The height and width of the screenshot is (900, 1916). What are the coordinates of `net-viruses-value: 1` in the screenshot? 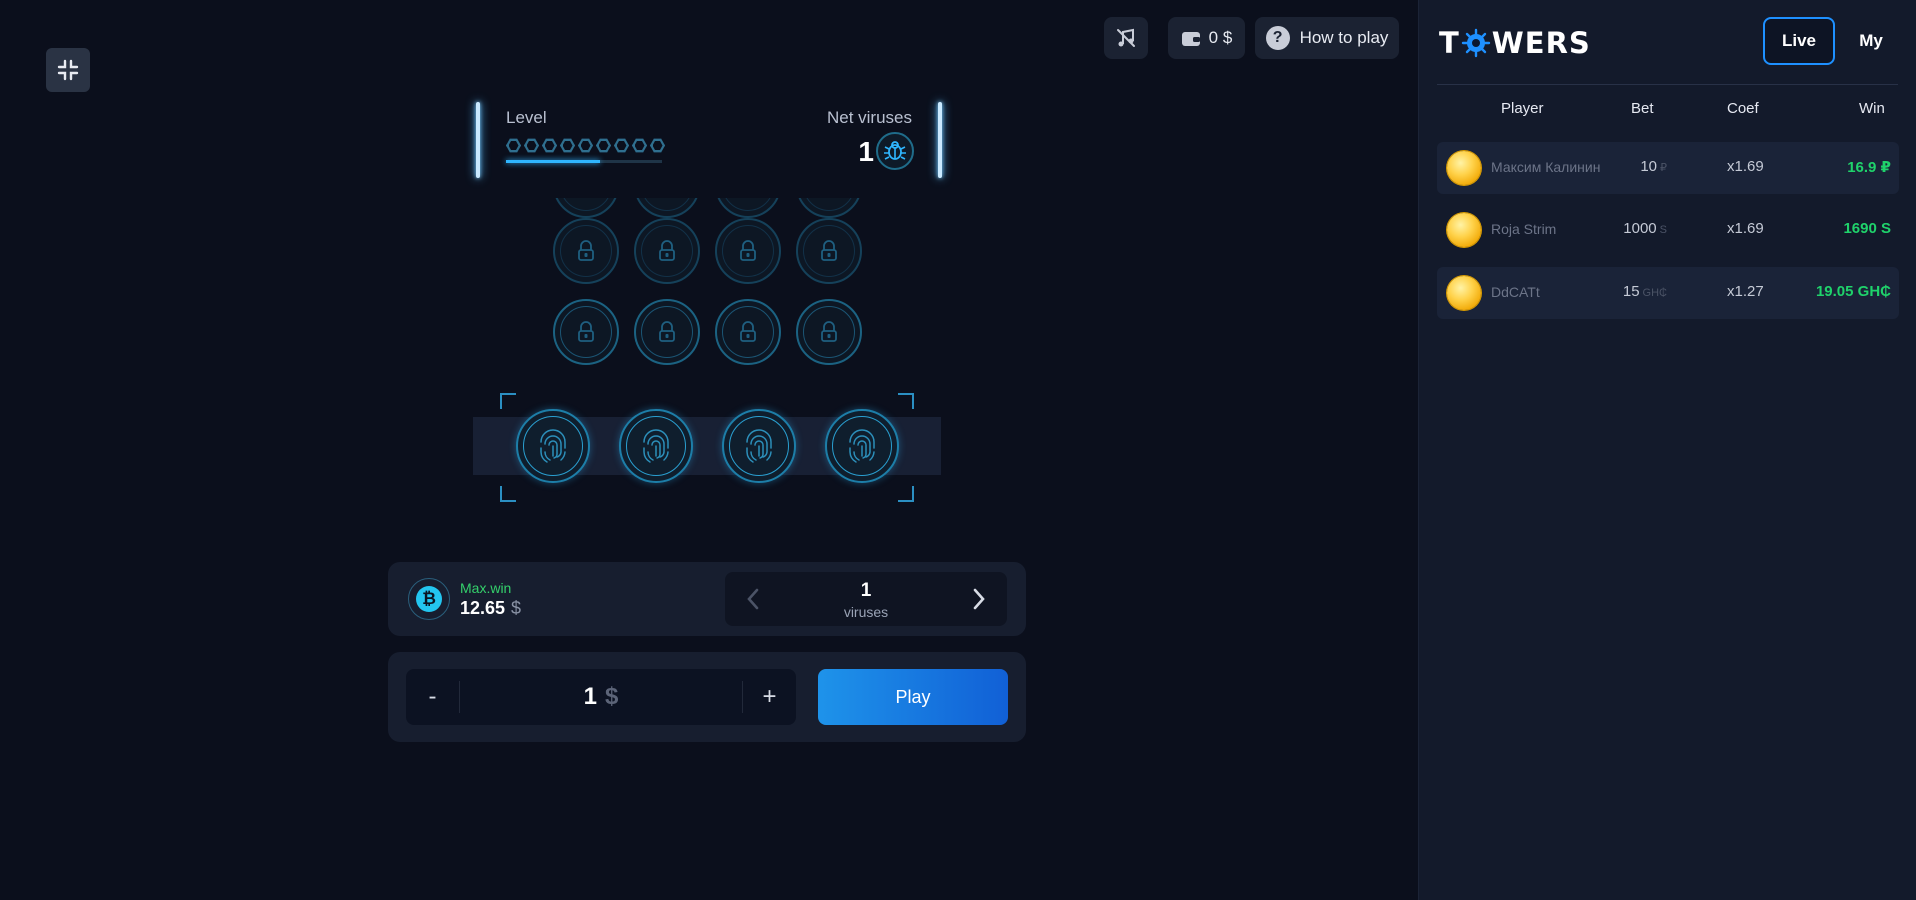 It's located at (866, 151).